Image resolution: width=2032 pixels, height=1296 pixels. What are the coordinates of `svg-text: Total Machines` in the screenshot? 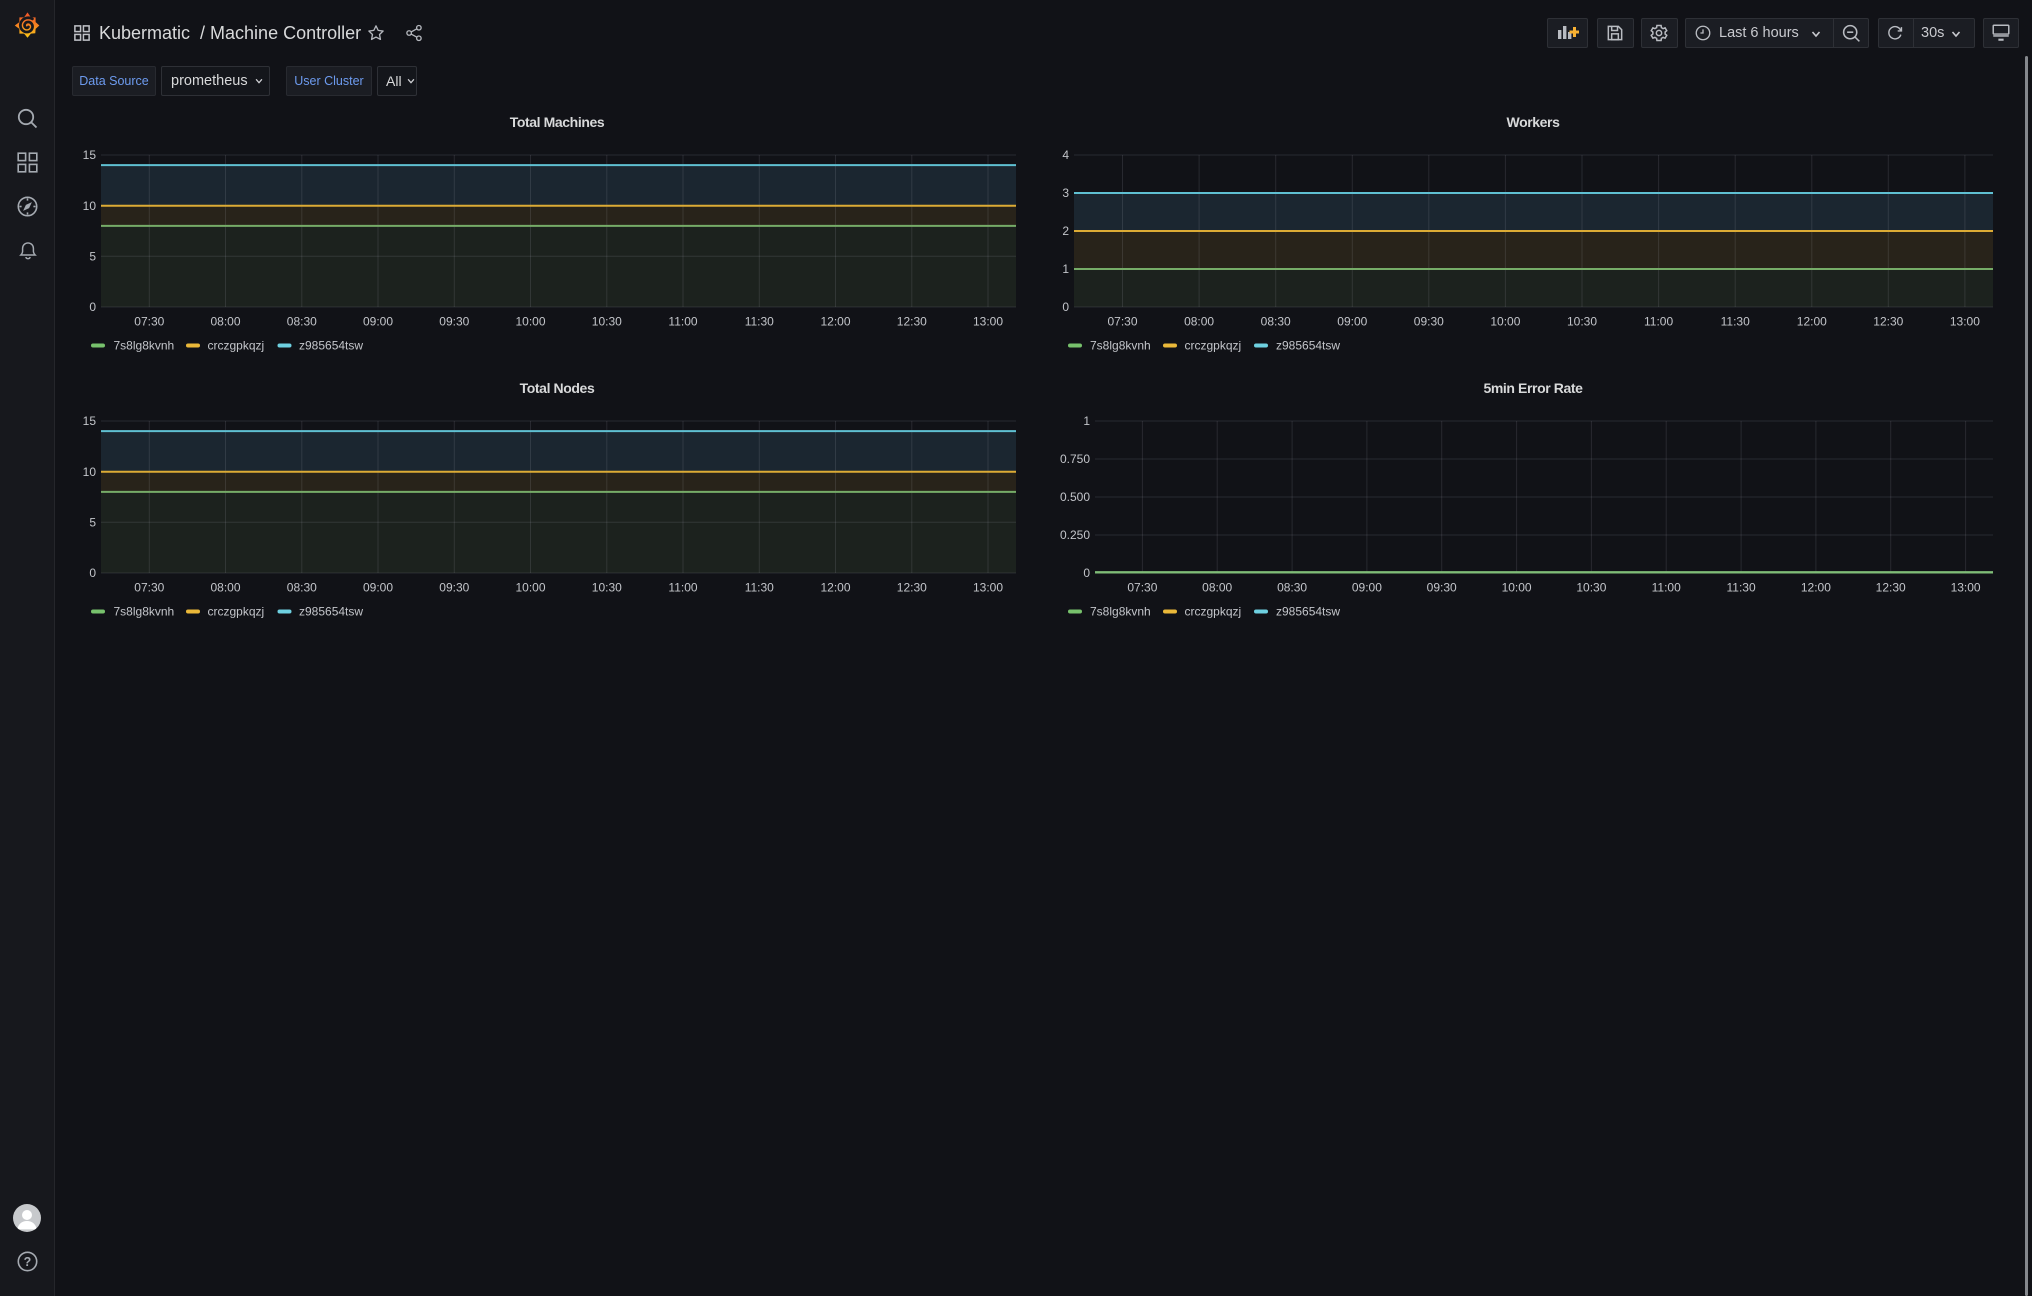 It's located at (557, 122).